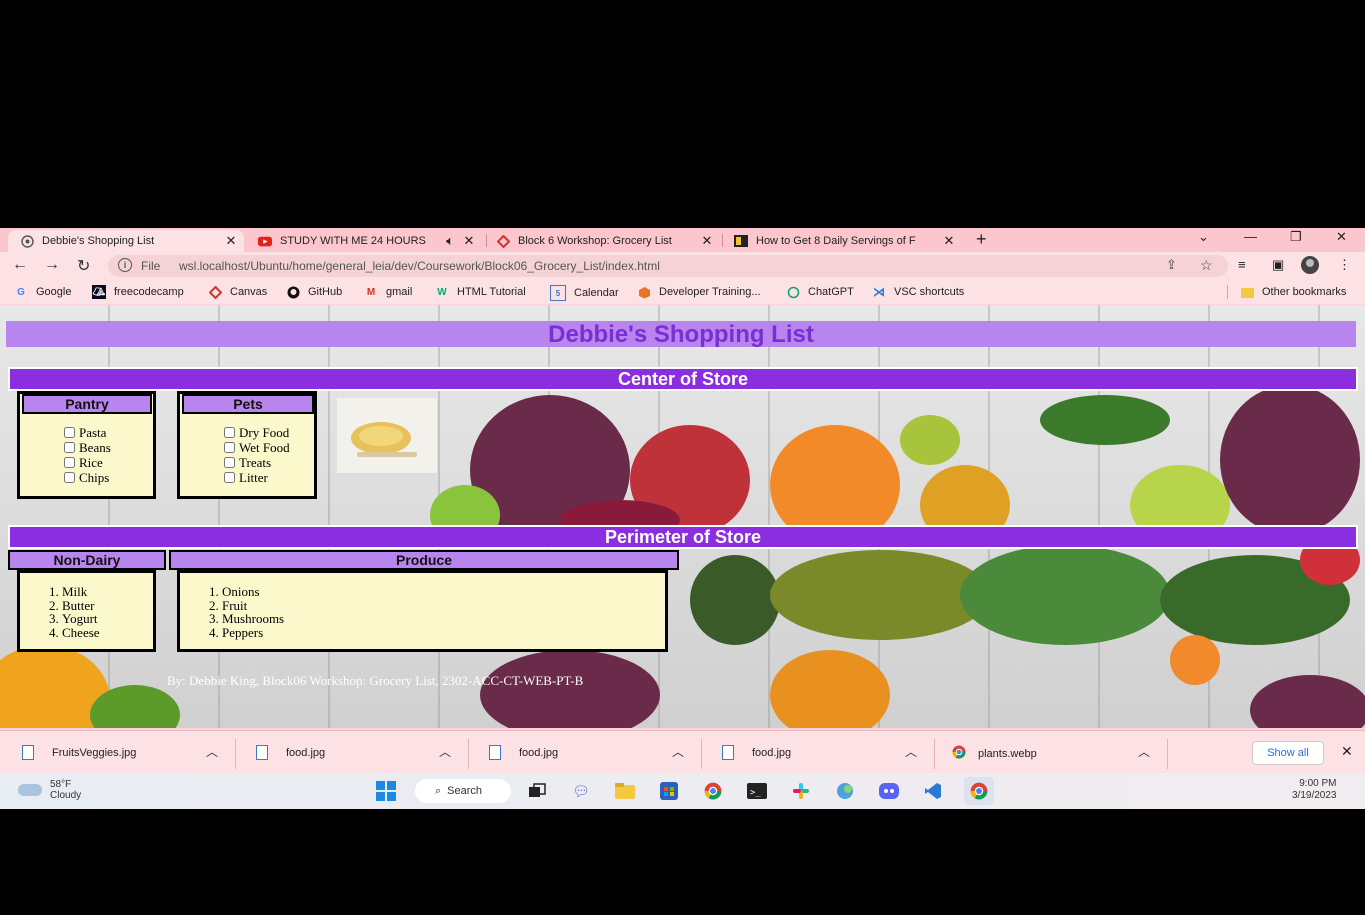  What do you see at coordinates (681, 334) in the screenshot?
I see `page-title: Debbie's Shopping List` at bounding box center [681, 334].